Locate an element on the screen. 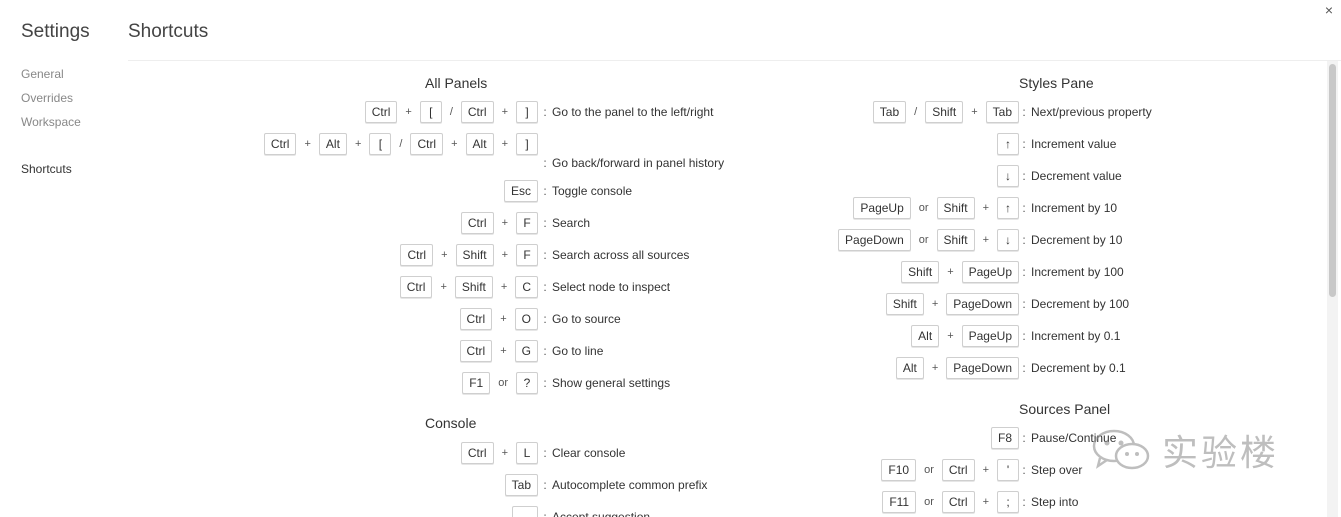 The height and width of the screenshot is (517, 1341). shortcut-description: Autocomplete common prefix is located at coordinates (630, 485).